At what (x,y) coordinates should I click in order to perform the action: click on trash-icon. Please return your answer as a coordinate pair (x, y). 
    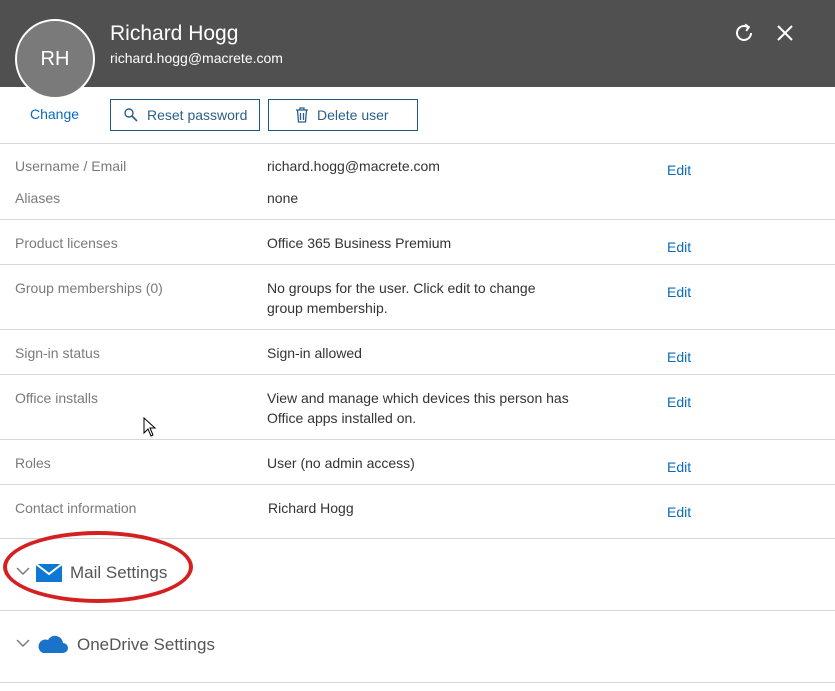
    Looking at the image, I should click on (302, 115).